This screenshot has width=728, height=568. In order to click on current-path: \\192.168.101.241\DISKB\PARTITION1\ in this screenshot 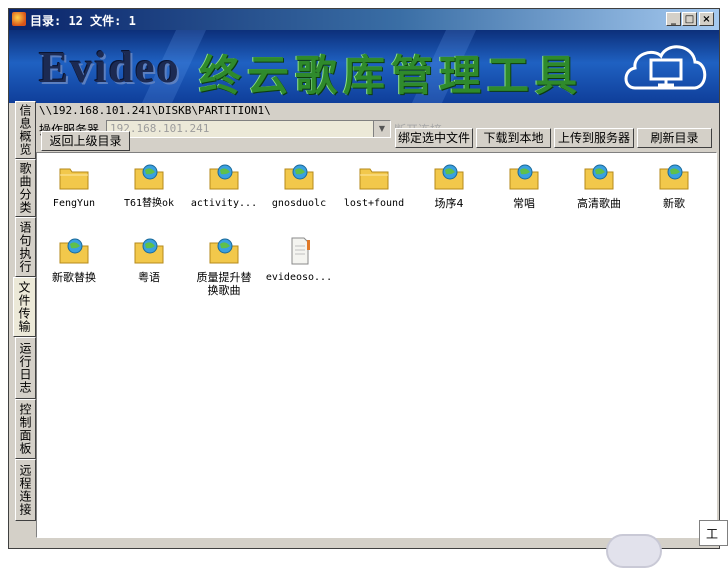, I will do `click(155, 110)`.